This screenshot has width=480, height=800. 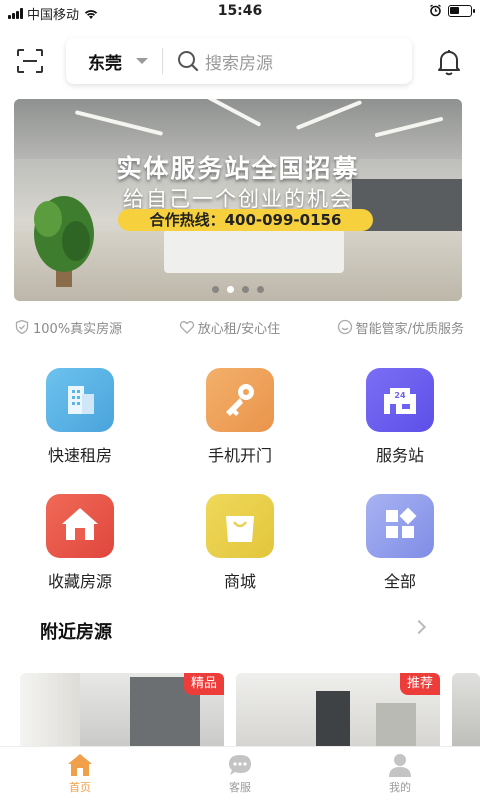 I want to click on shortcut-mall: 商城, so click(x=240, y=543).